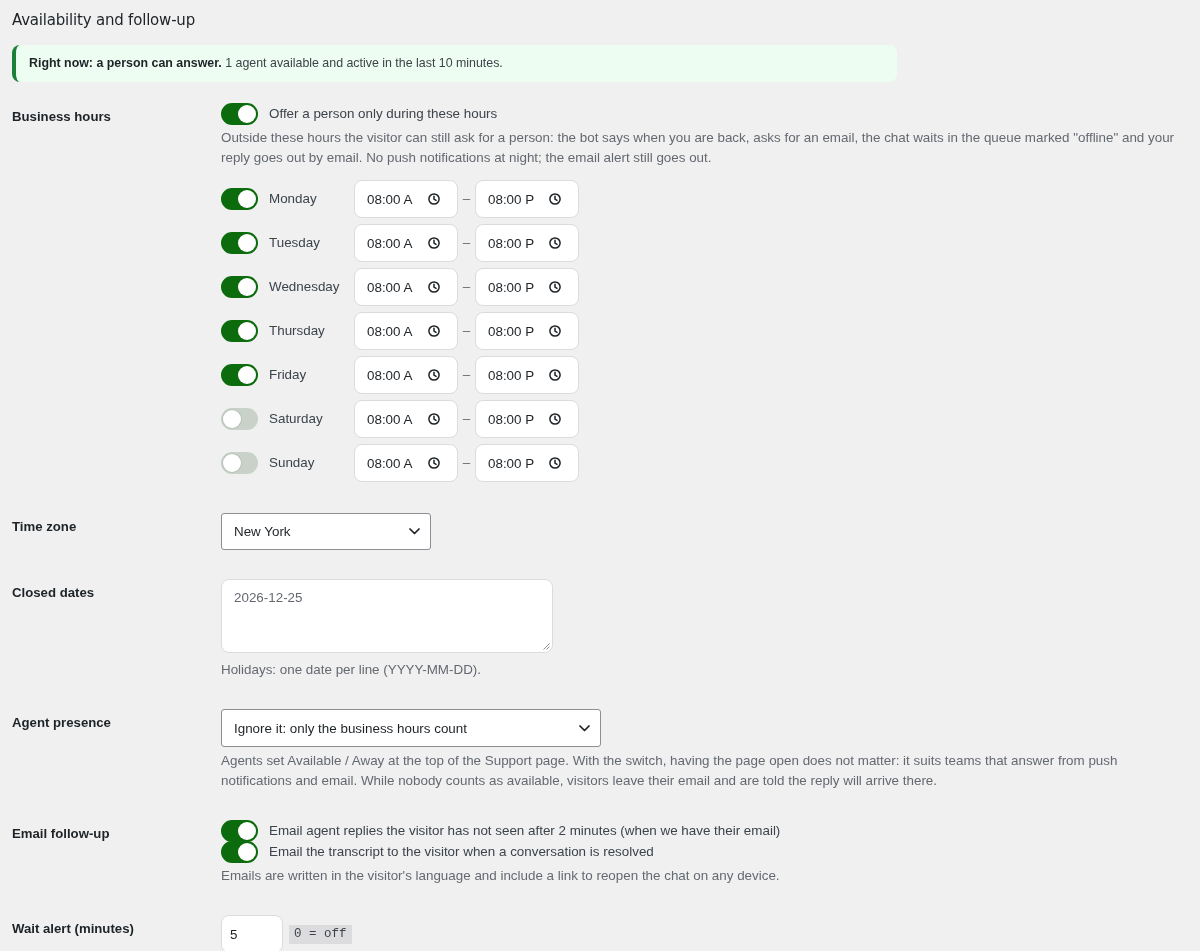 Image resolution: width=1200 pixels, height=951 pixels. I want to click on field-label: Business hours, so click(61, 117).